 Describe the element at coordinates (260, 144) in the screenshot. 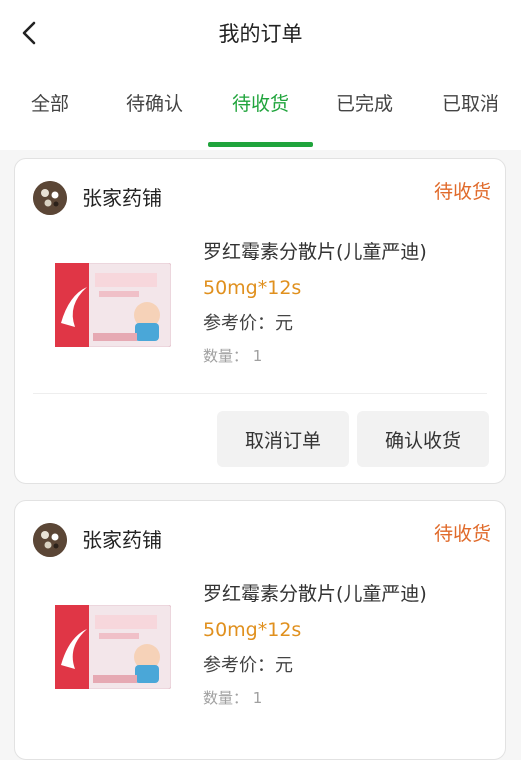

I see `active-tab-indicator` at that location.